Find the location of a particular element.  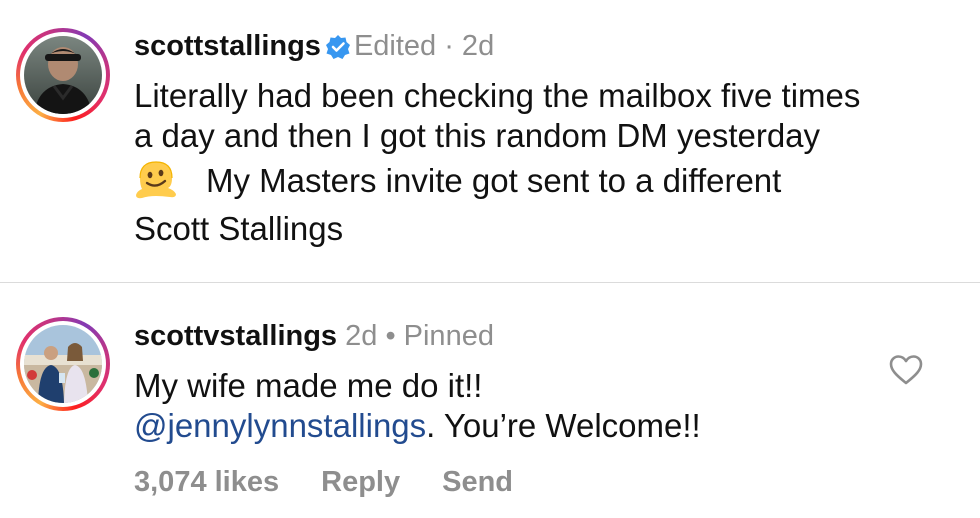

comment-meta: Edited · 2d is located at coordinates (424, 46).